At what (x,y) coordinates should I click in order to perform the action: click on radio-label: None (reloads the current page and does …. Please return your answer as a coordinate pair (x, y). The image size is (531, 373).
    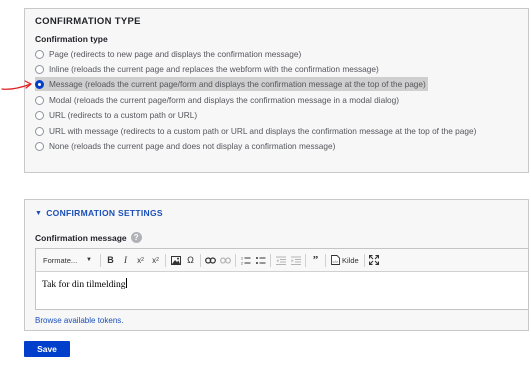
    Looking at the image, I should click on (192, 146).